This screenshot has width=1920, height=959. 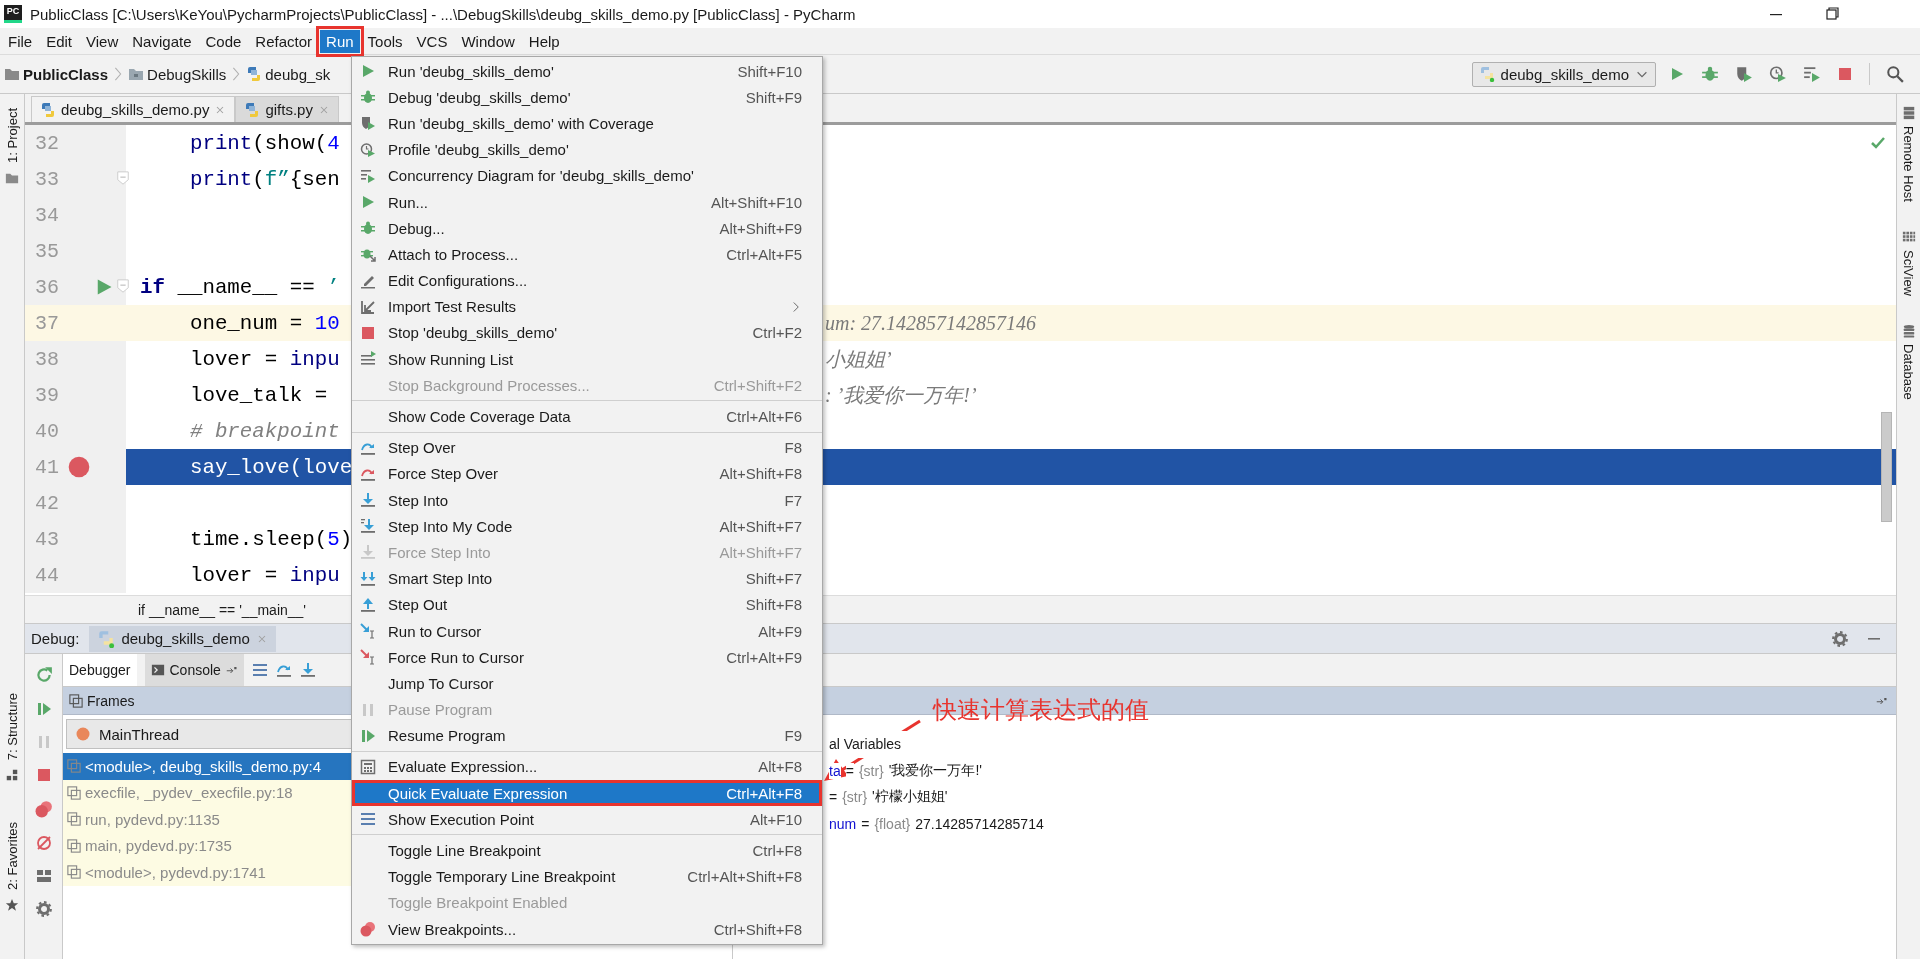 What do you see at coordinates (792, 500) in the screenshot?
I see `shortcut: F7` at bounding box center [792, 500].